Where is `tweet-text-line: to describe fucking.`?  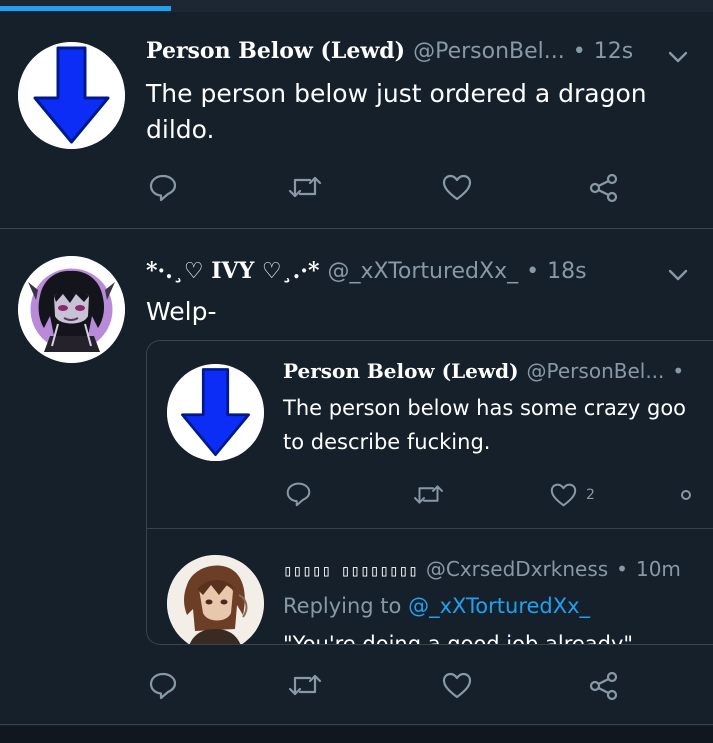
tweet-text-line: to describe fucking. is located at coordinates (387, 442).